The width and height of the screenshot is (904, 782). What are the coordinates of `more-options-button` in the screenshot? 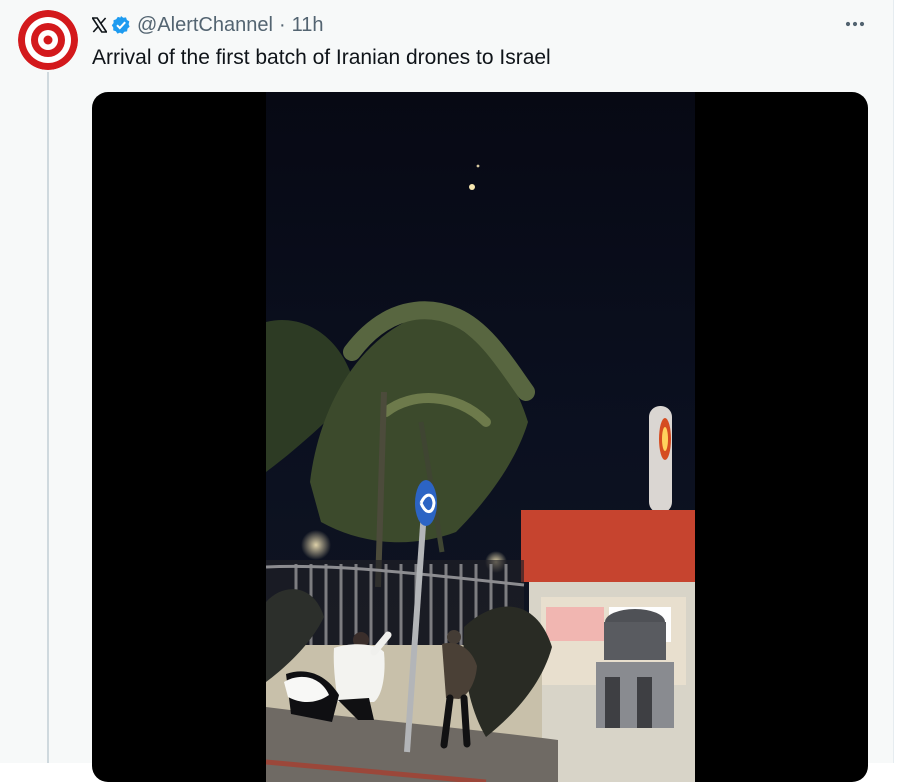 It's located at (855, 24).